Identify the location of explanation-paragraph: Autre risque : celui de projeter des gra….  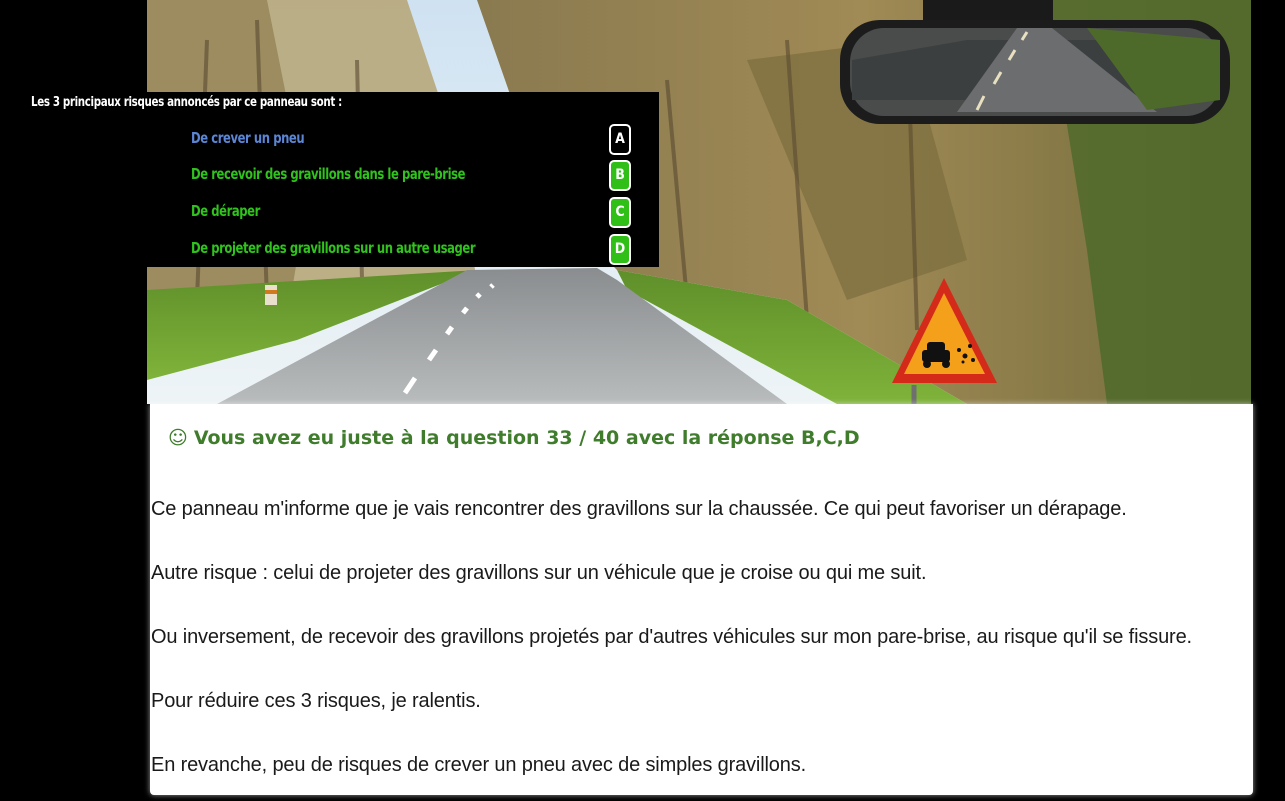
(539, 573).